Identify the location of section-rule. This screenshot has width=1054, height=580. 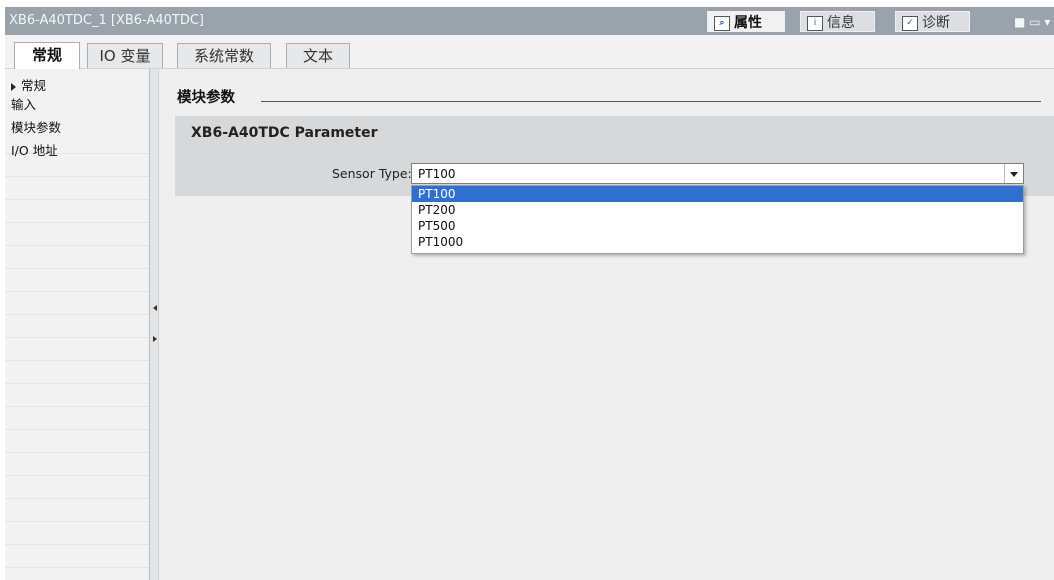
(651, 101).